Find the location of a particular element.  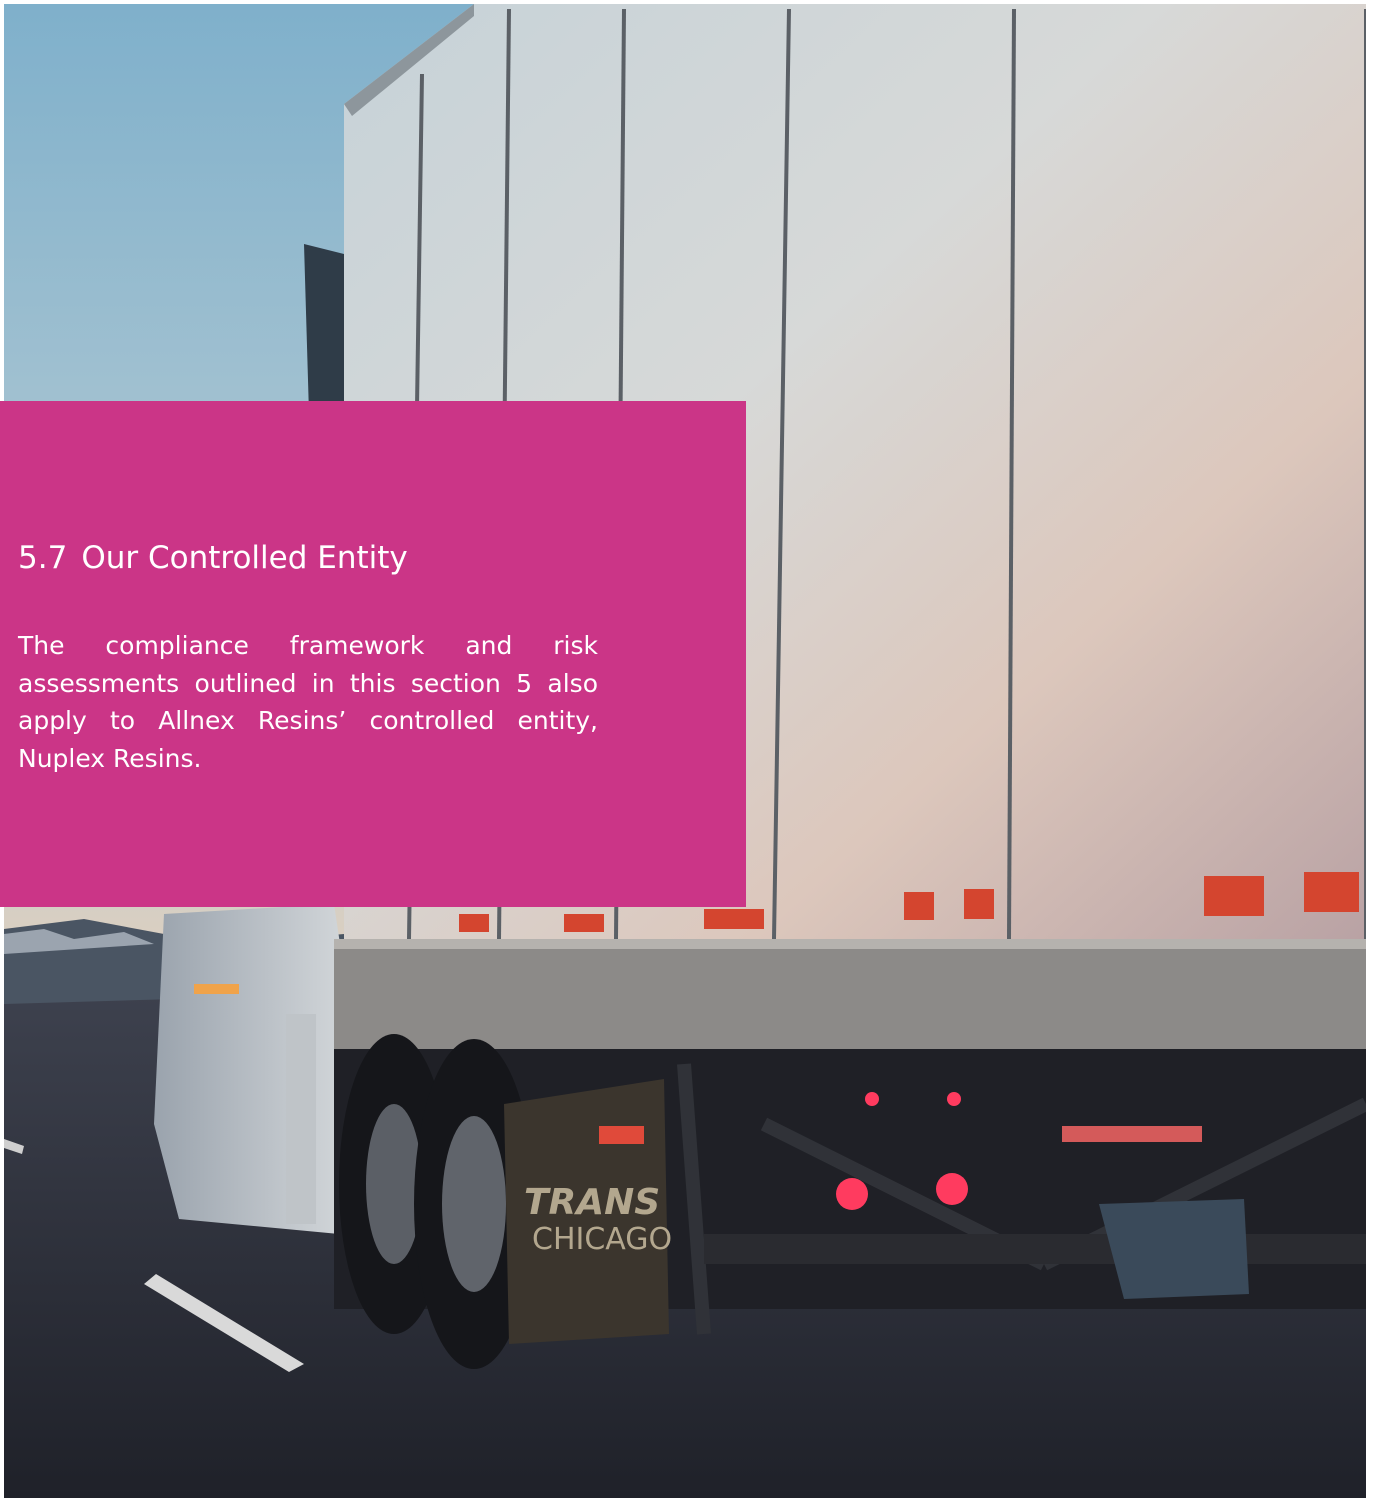

section-title: Our Controlled Entity is located at coordinates (244, 558).